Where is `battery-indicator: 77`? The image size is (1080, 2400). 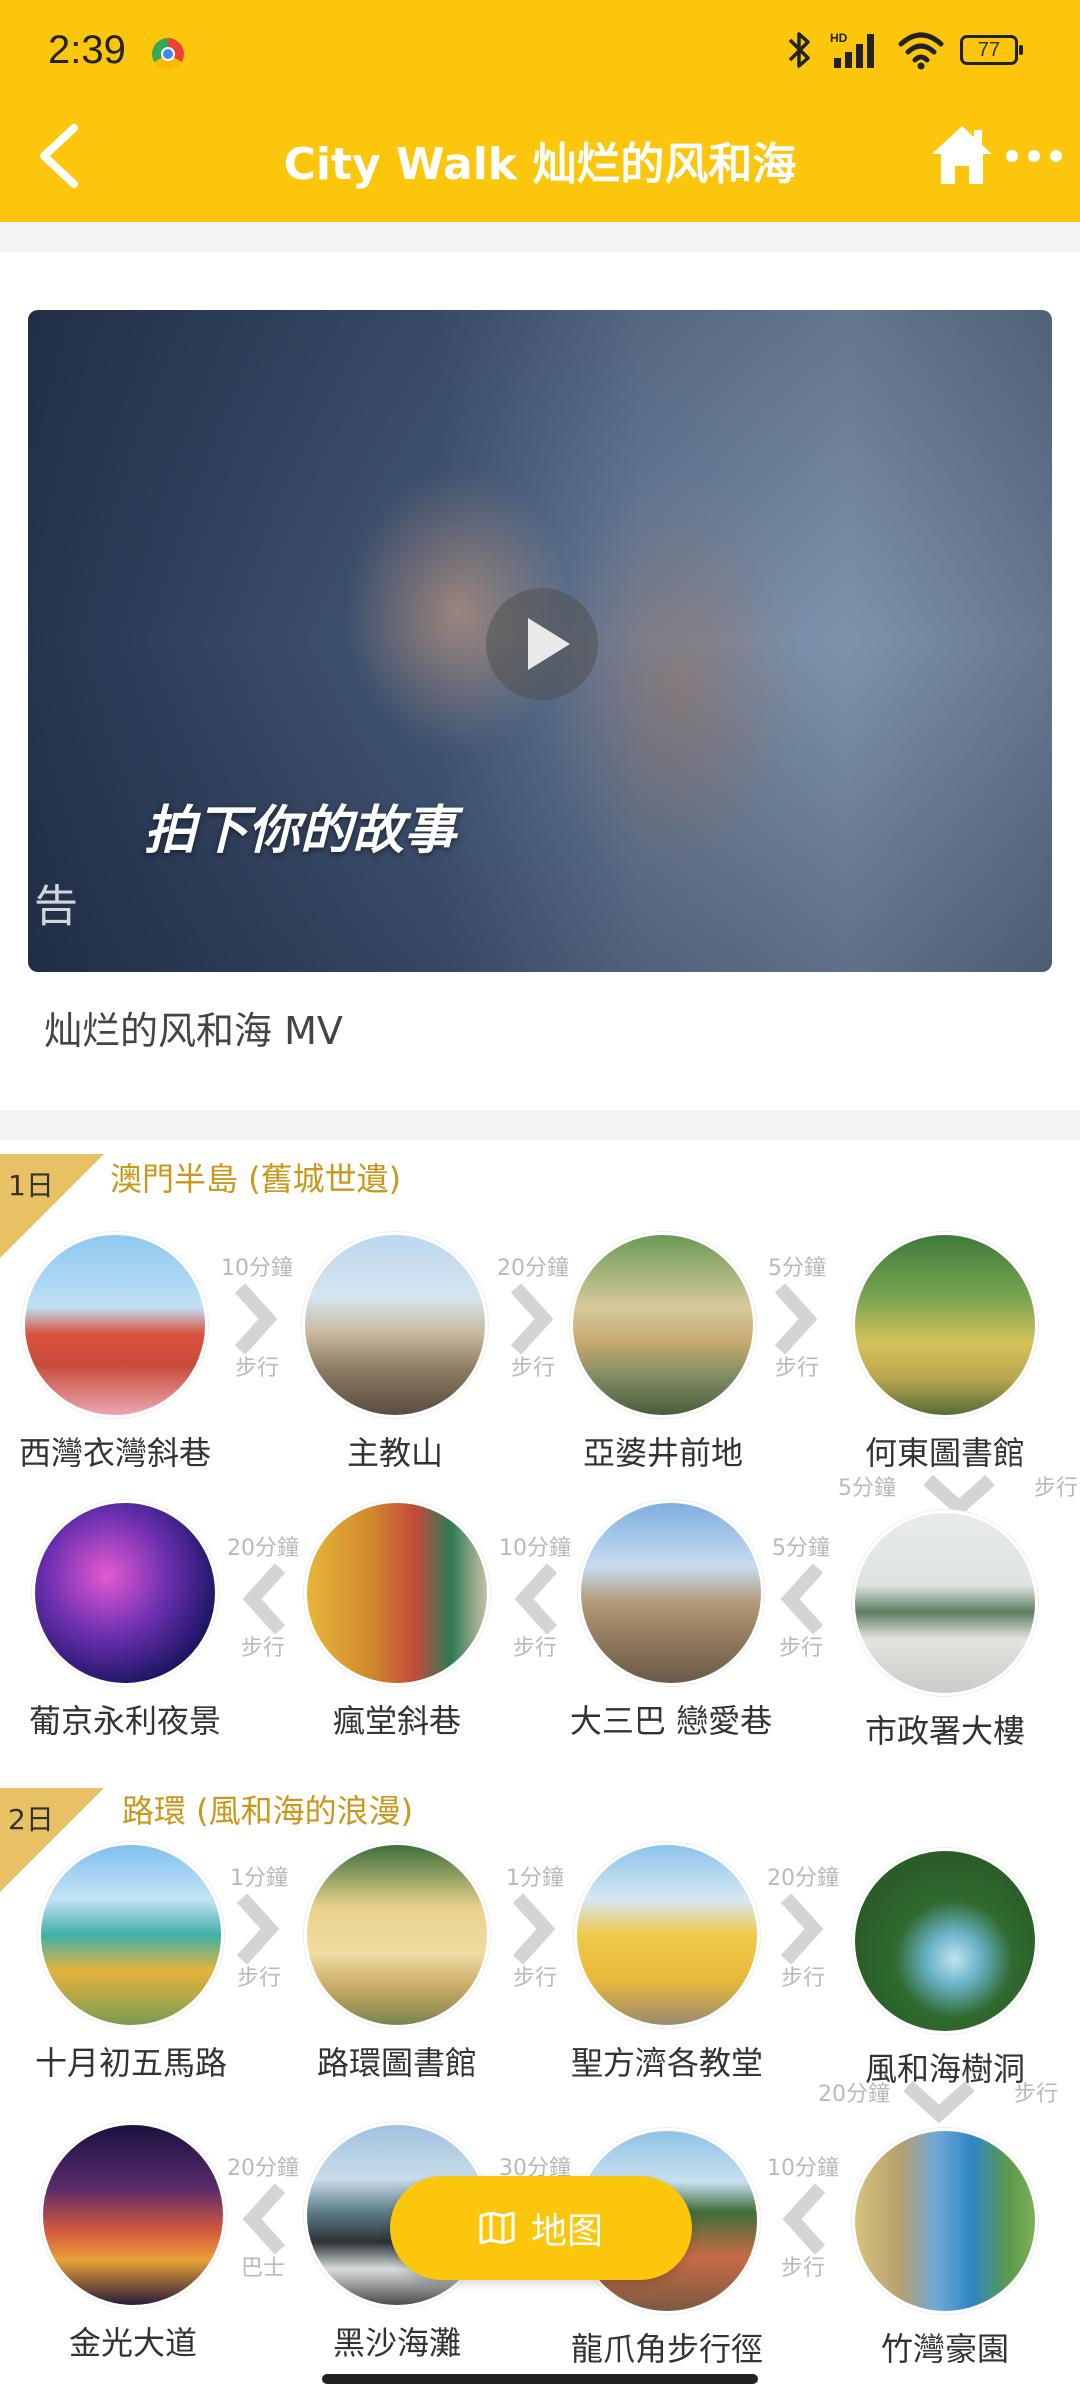 battery-indicator: 77 is located at coordinates (991, 50).